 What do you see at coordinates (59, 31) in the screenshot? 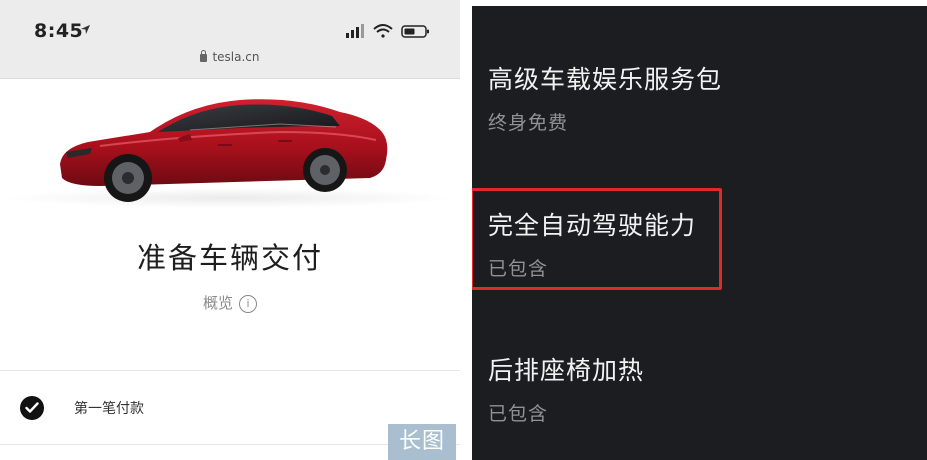
I see `status-time: 8:45` at bounding box center [59, 31].